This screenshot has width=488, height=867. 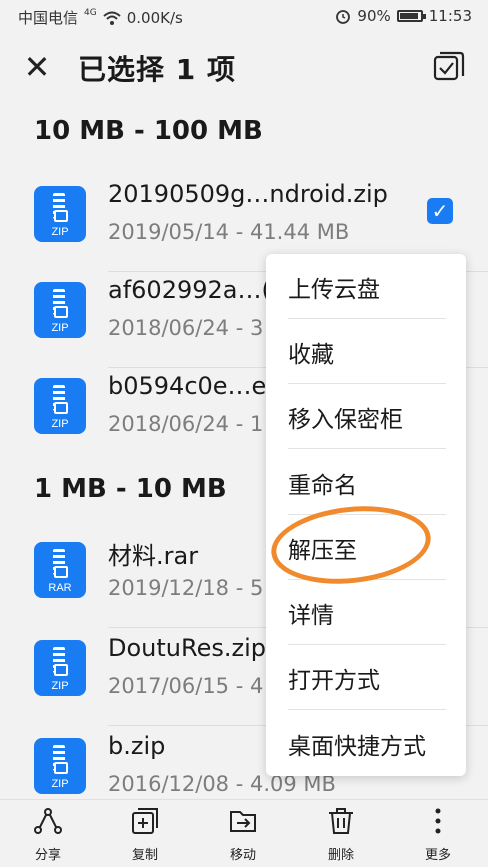 I want to click on menu-item-upload-cloud: 上传云盘, so click(x=366, y=286).